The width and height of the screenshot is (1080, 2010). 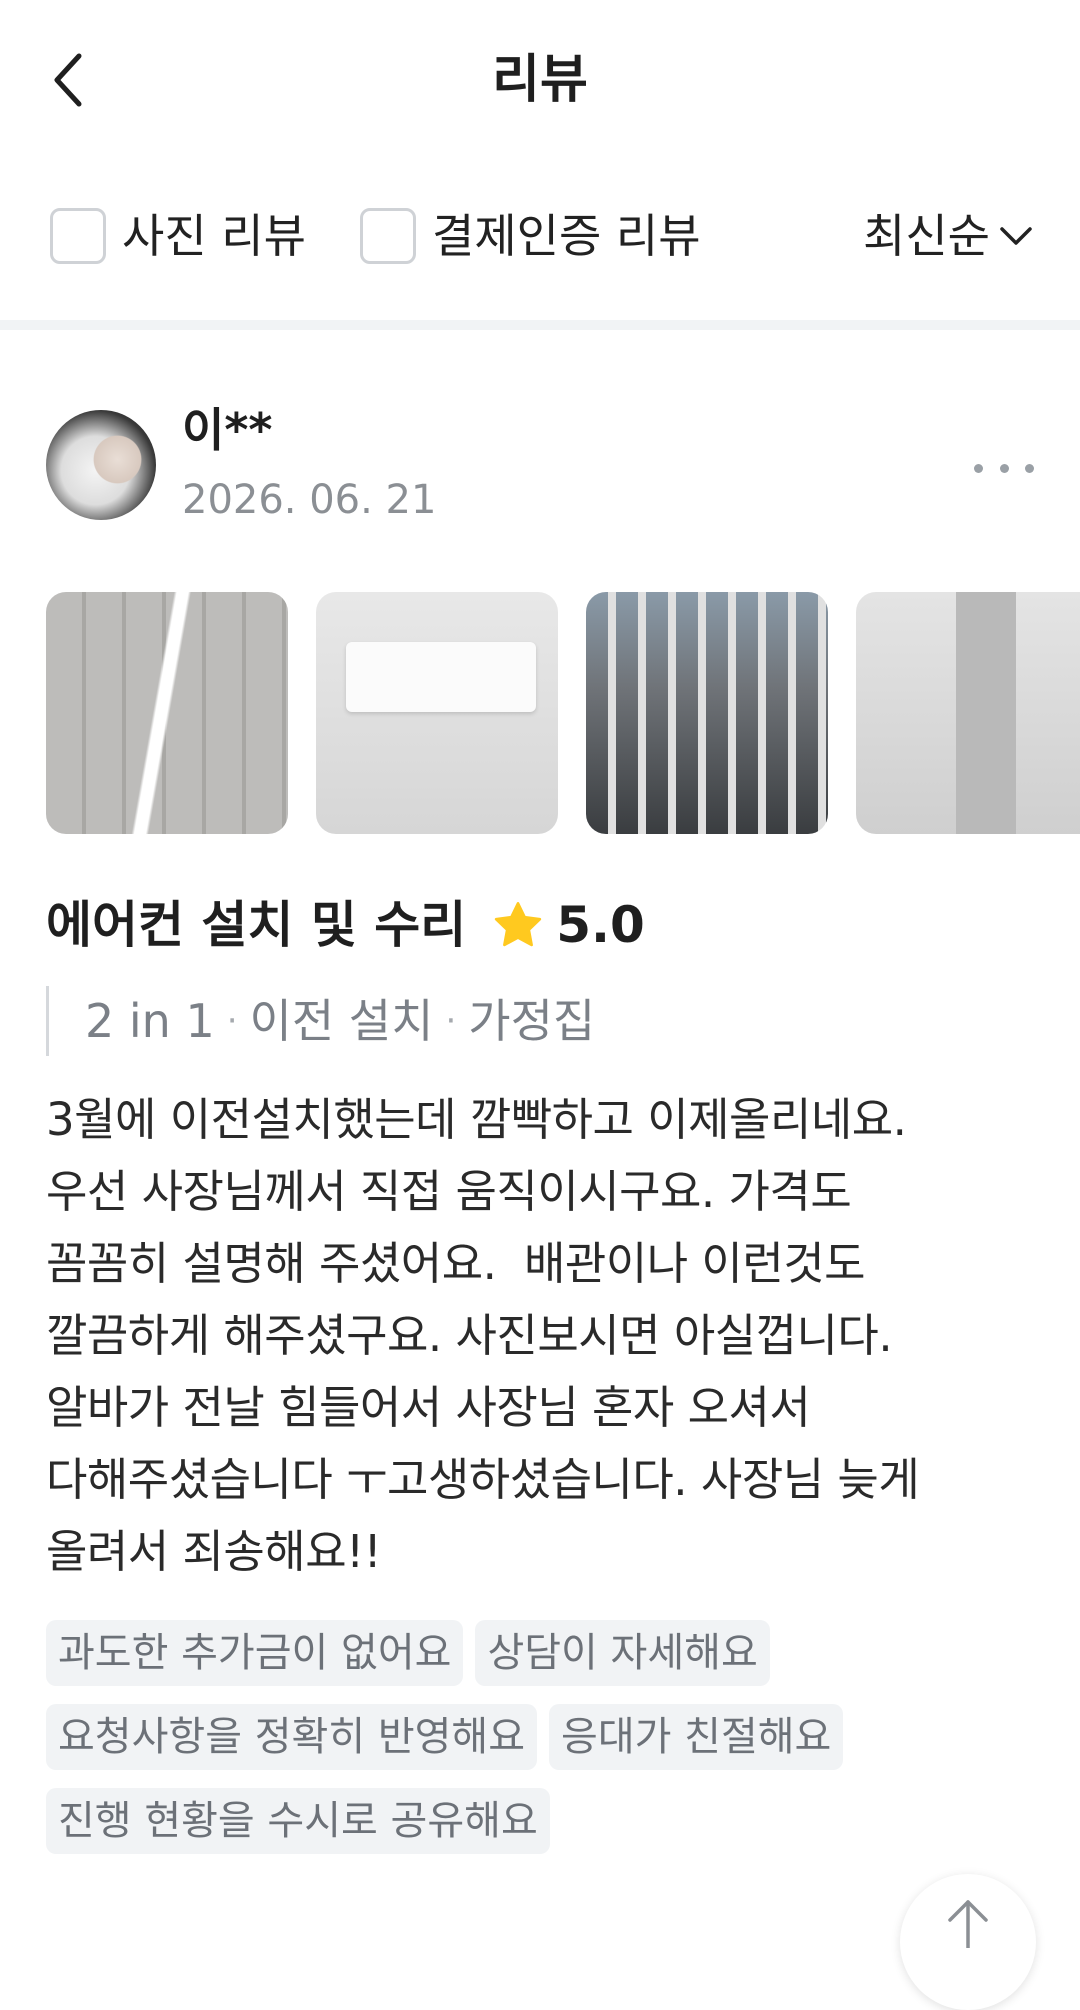 I want to click on page-title: 리뷰, so click(x=540, y=80).